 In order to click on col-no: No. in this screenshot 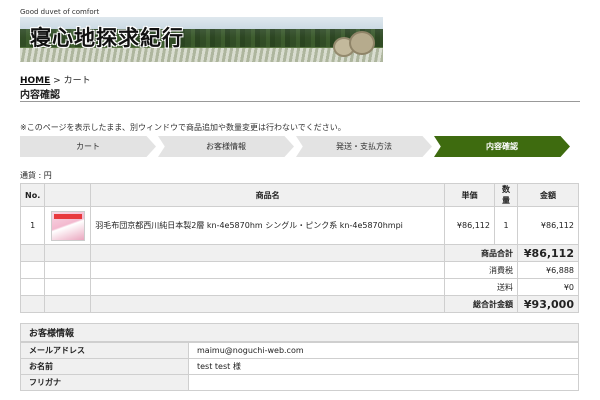, I will do `click(32, 195)`.